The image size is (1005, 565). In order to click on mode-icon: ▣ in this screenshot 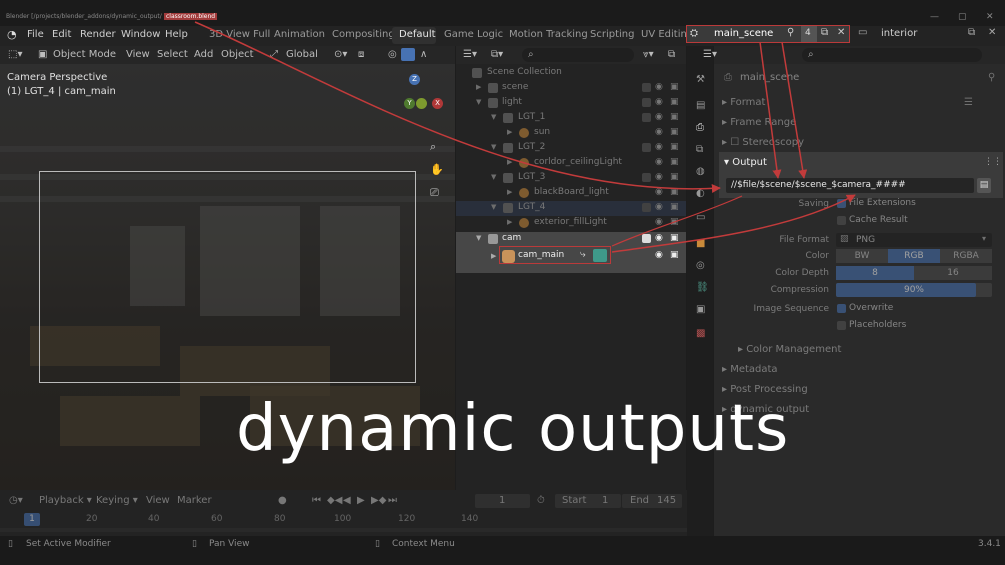, I will do `click(42, 54)`.